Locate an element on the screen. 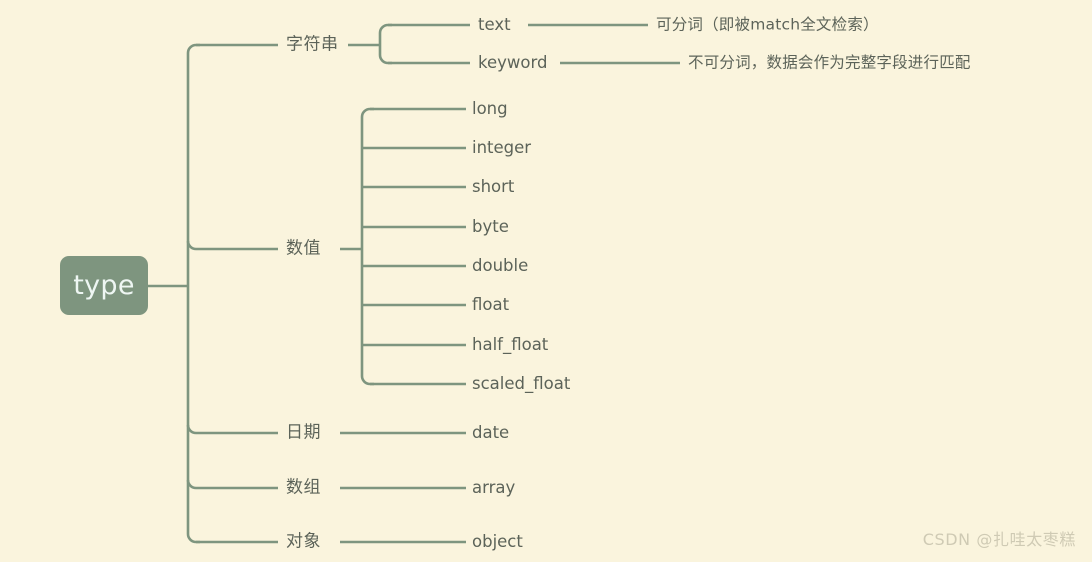 The height and width of the screenshot is (562, 1092). root-node: type is located at coordinates (104, 285).